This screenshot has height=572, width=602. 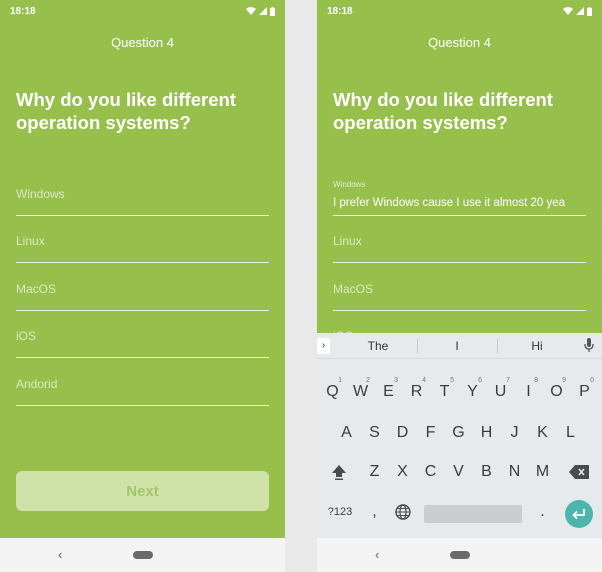 I want to click on key-c: C, so click(x=430, y=472).